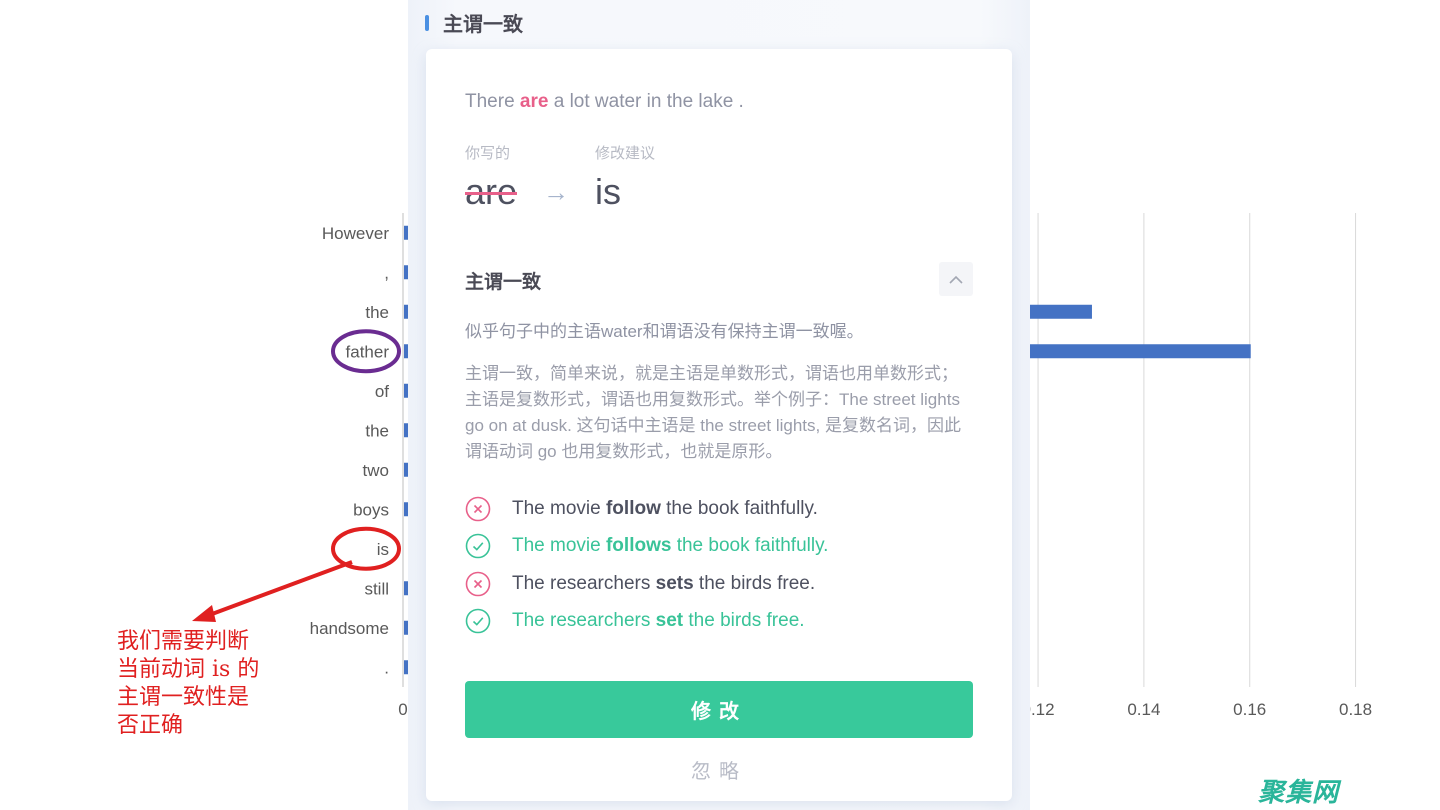 The image size is (1440, 810). I want to click on example-item: The researchers set the birds free., so click(646, 622).